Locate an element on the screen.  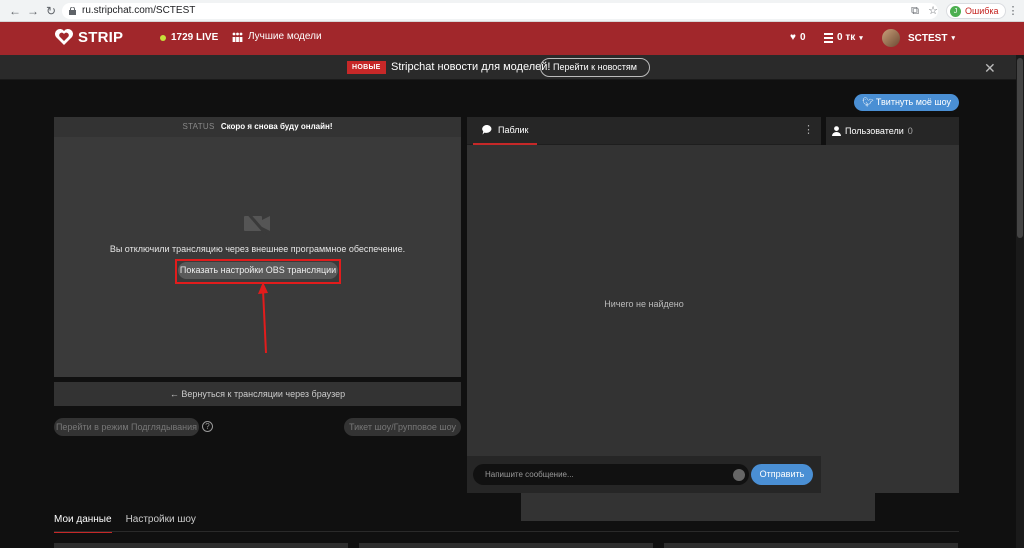
chat-bubble-icon is located at coordinates (487, 130).